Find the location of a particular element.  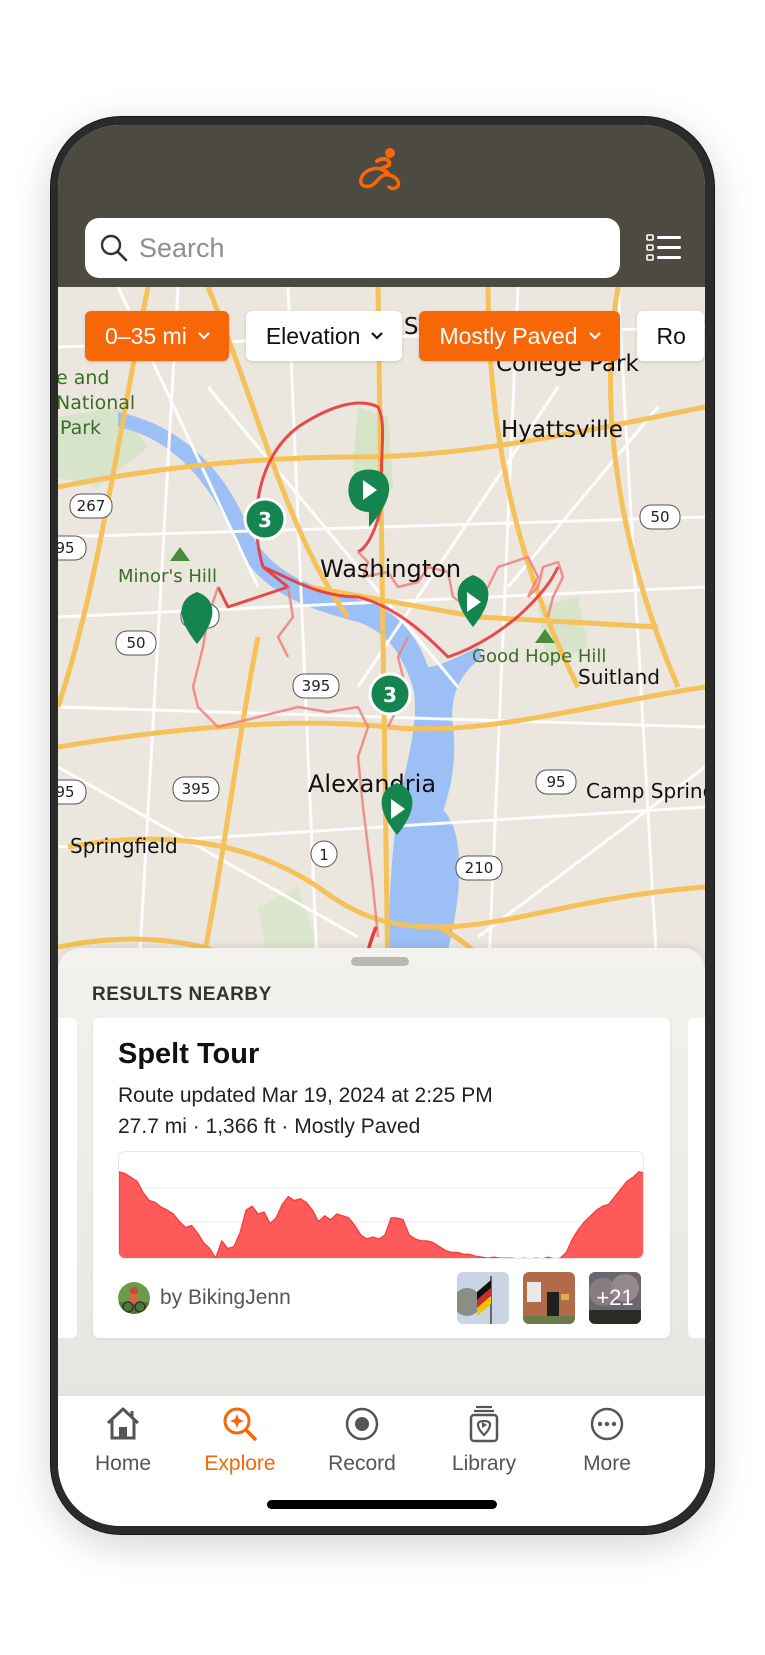

tab-label: Library is located at coordinates (484, 1463).